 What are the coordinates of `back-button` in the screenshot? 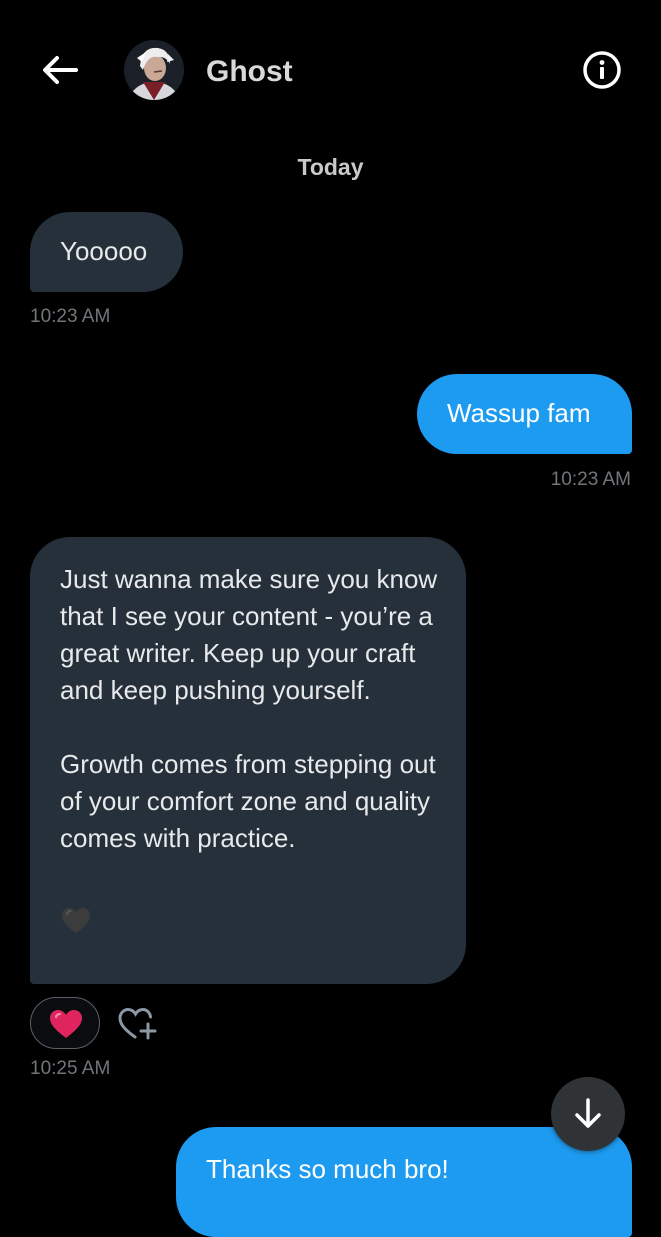 It's located at (60, 70).